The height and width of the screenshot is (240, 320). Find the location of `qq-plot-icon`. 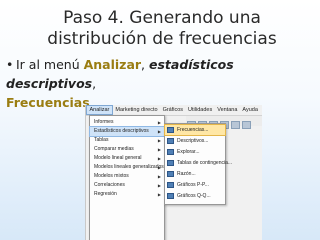

qq-plot-icon is located at coordinates (170, 196).